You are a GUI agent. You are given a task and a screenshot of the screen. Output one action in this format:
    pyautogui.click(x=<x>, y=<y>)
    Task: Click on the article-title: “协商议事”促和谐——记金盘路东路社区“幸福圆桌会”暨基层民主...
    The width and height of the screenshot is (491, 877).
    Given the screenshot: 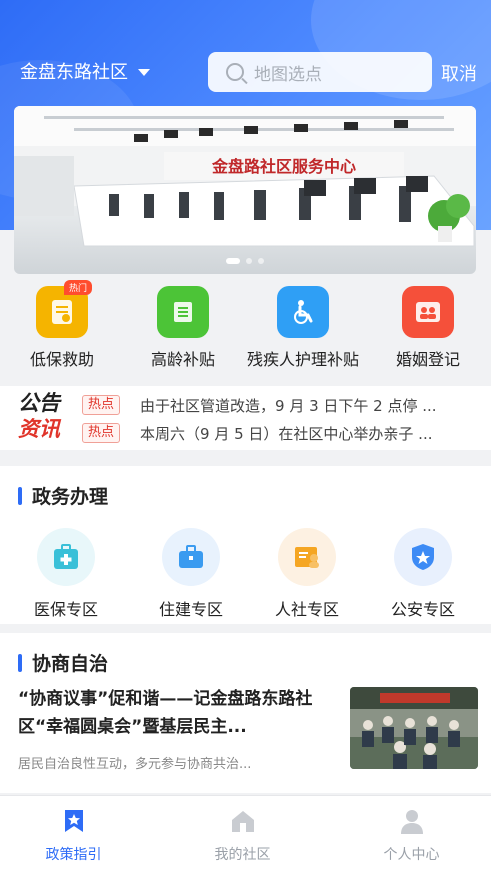 What is the action you would take?
    pyautogui.click(x=168, y=713)
    